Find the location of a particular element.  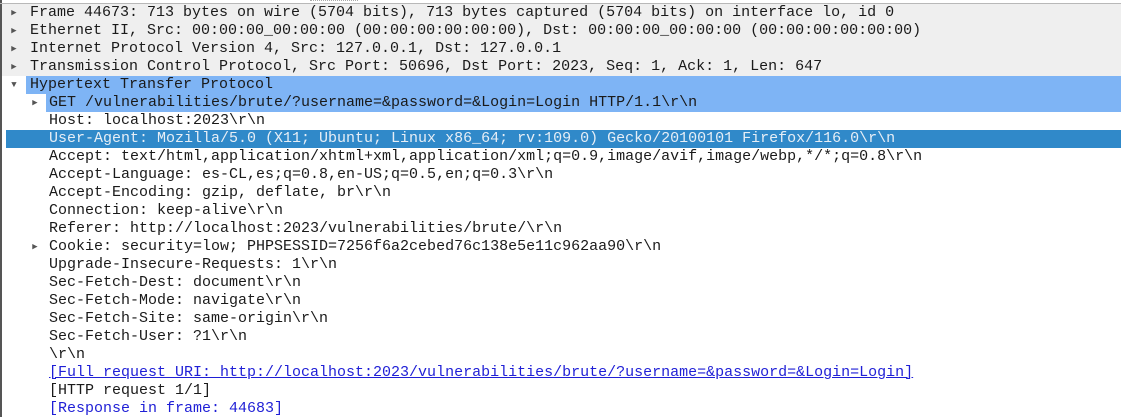

tree-row: [Response in frame: 44683] is located at coordinates (560, 409).